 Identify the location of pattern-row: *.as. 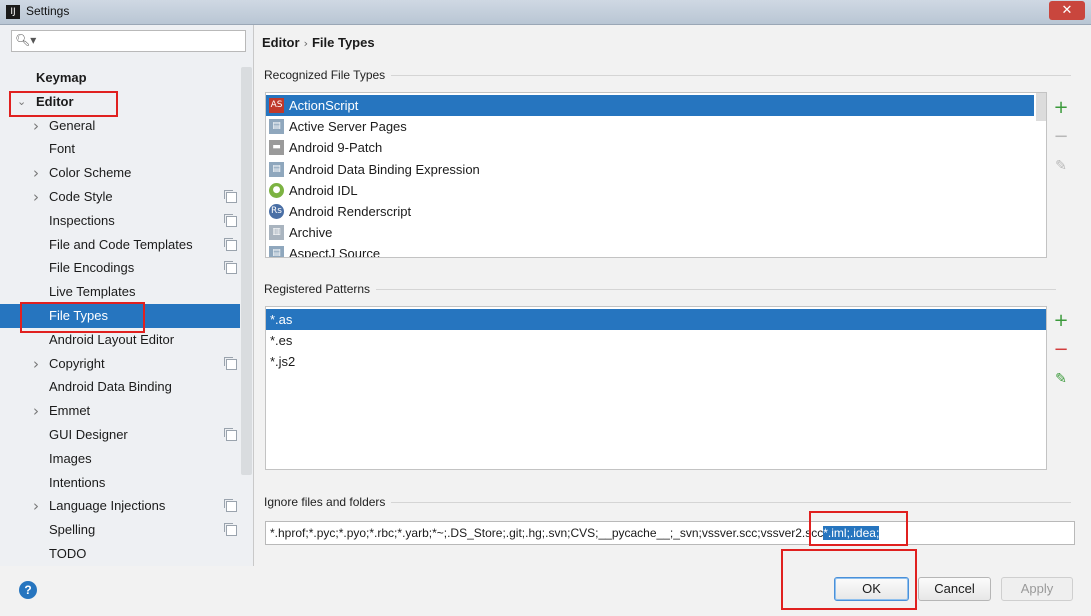
(656, 319).